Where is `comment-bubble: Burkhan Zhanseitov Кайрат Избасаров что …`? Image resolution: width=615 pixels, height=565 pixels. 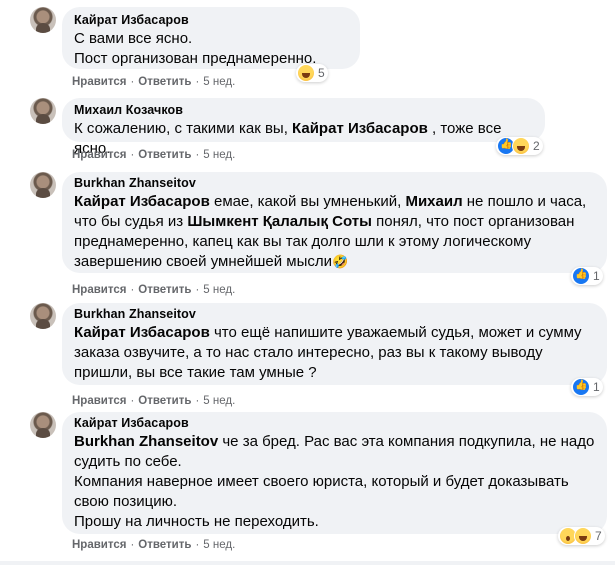
comment-bubble: Burkhan Zhanseitov Кайрат Избасаров что … is located at coordinates (334, 344).